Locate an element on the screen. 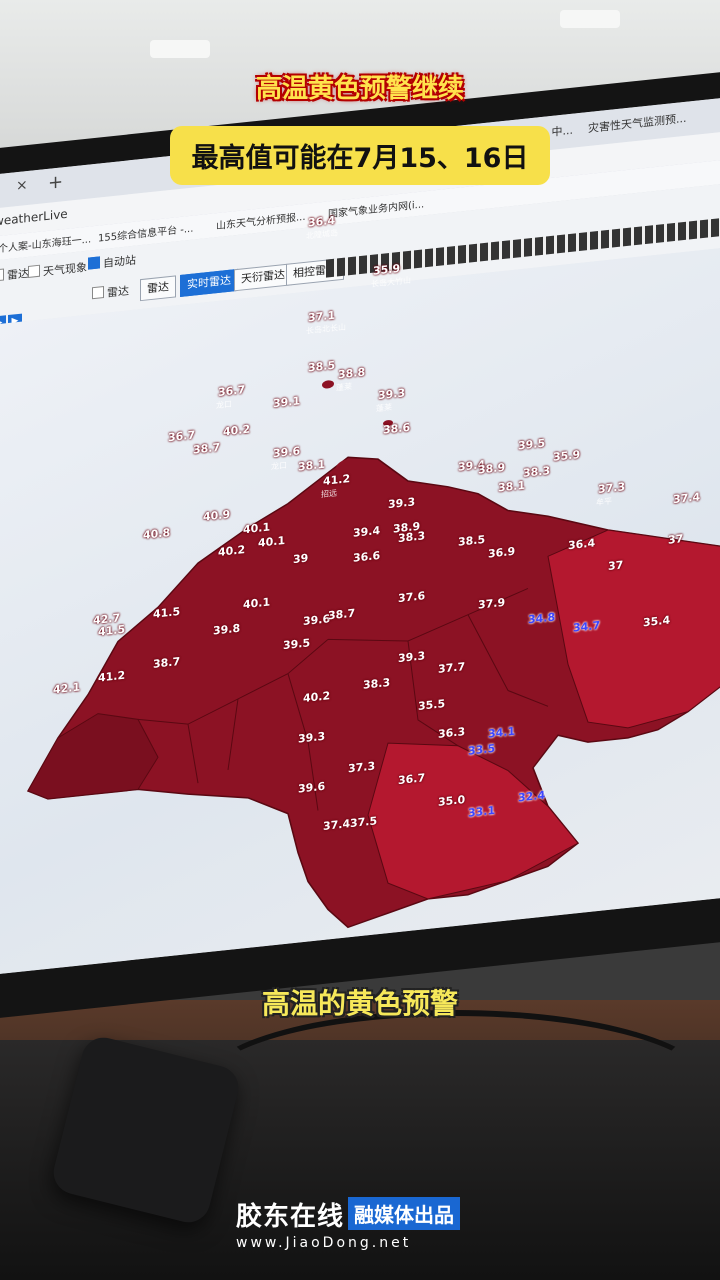  headline: 高温黄色预警继续 is located at coordinates (360, 86).